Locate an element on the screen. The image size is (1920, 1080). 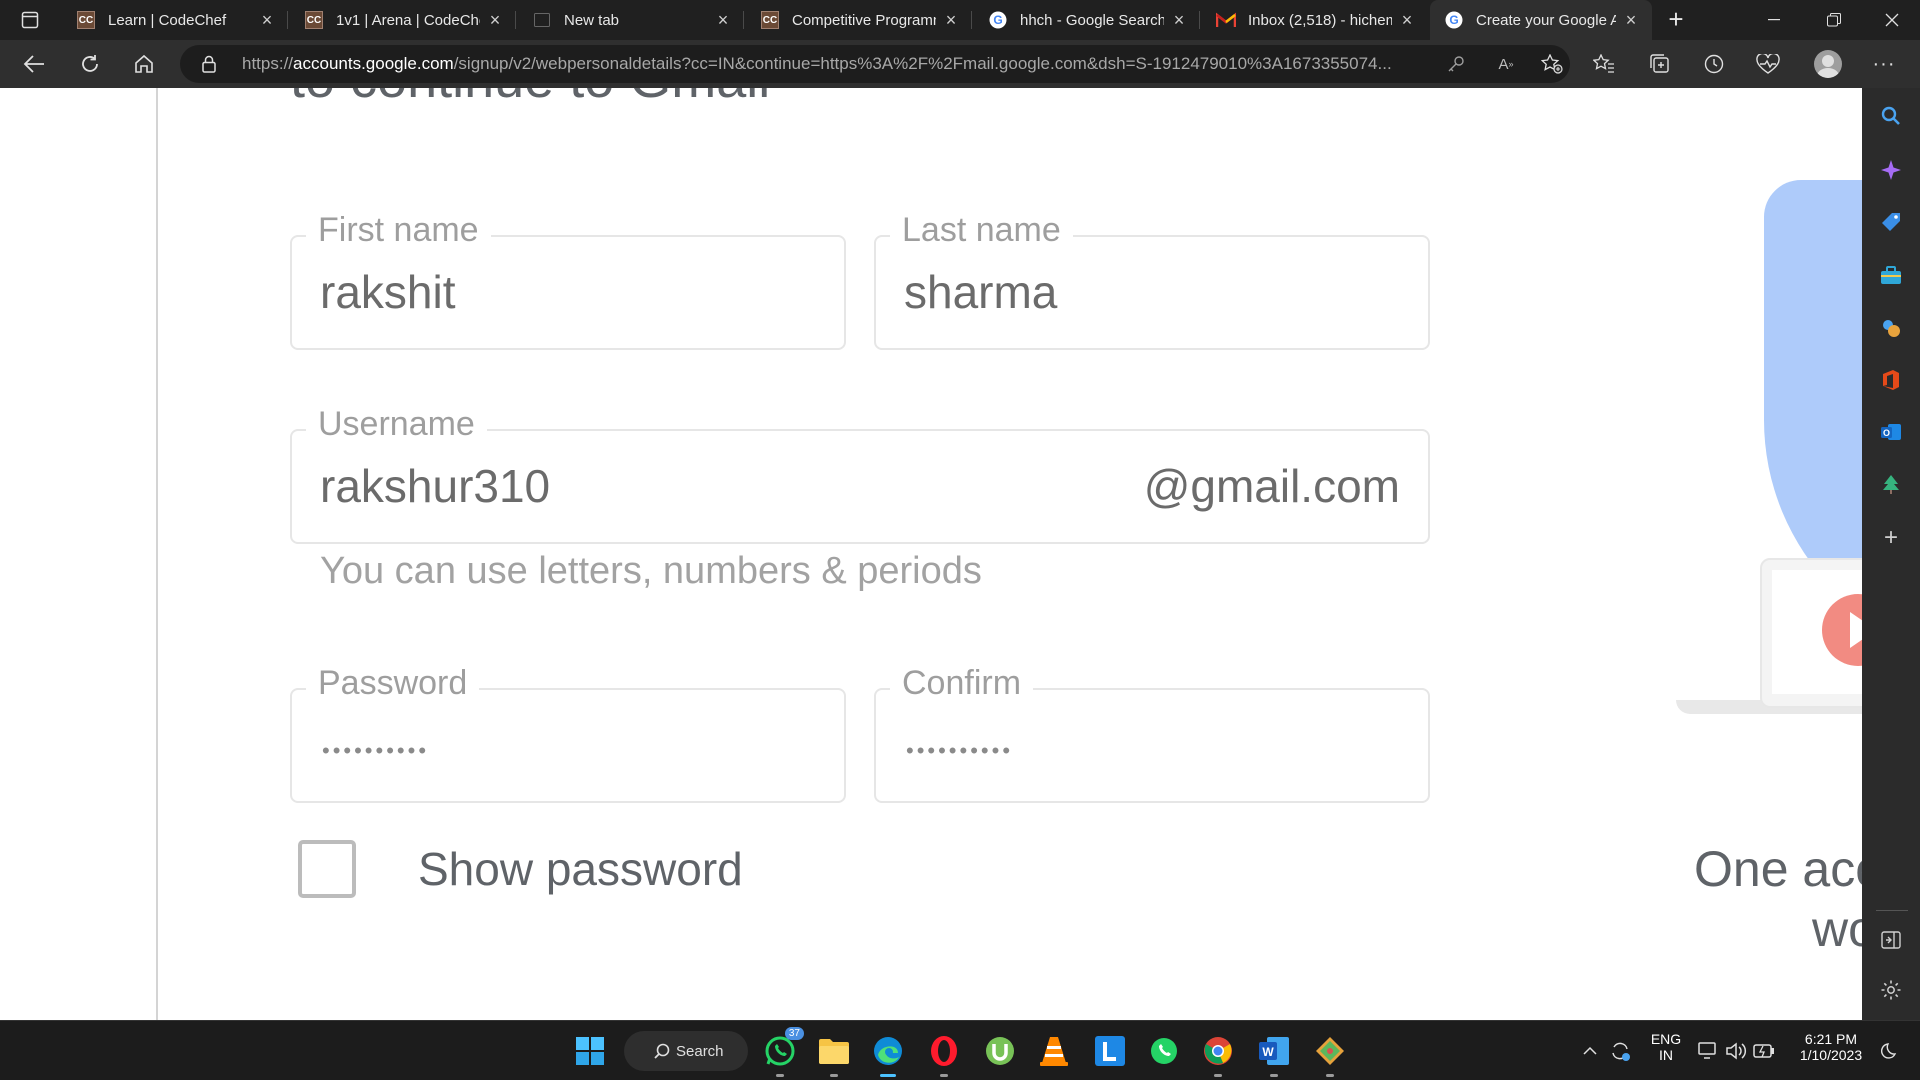
tray-sync-button is located at coordinates (1620, 1051).